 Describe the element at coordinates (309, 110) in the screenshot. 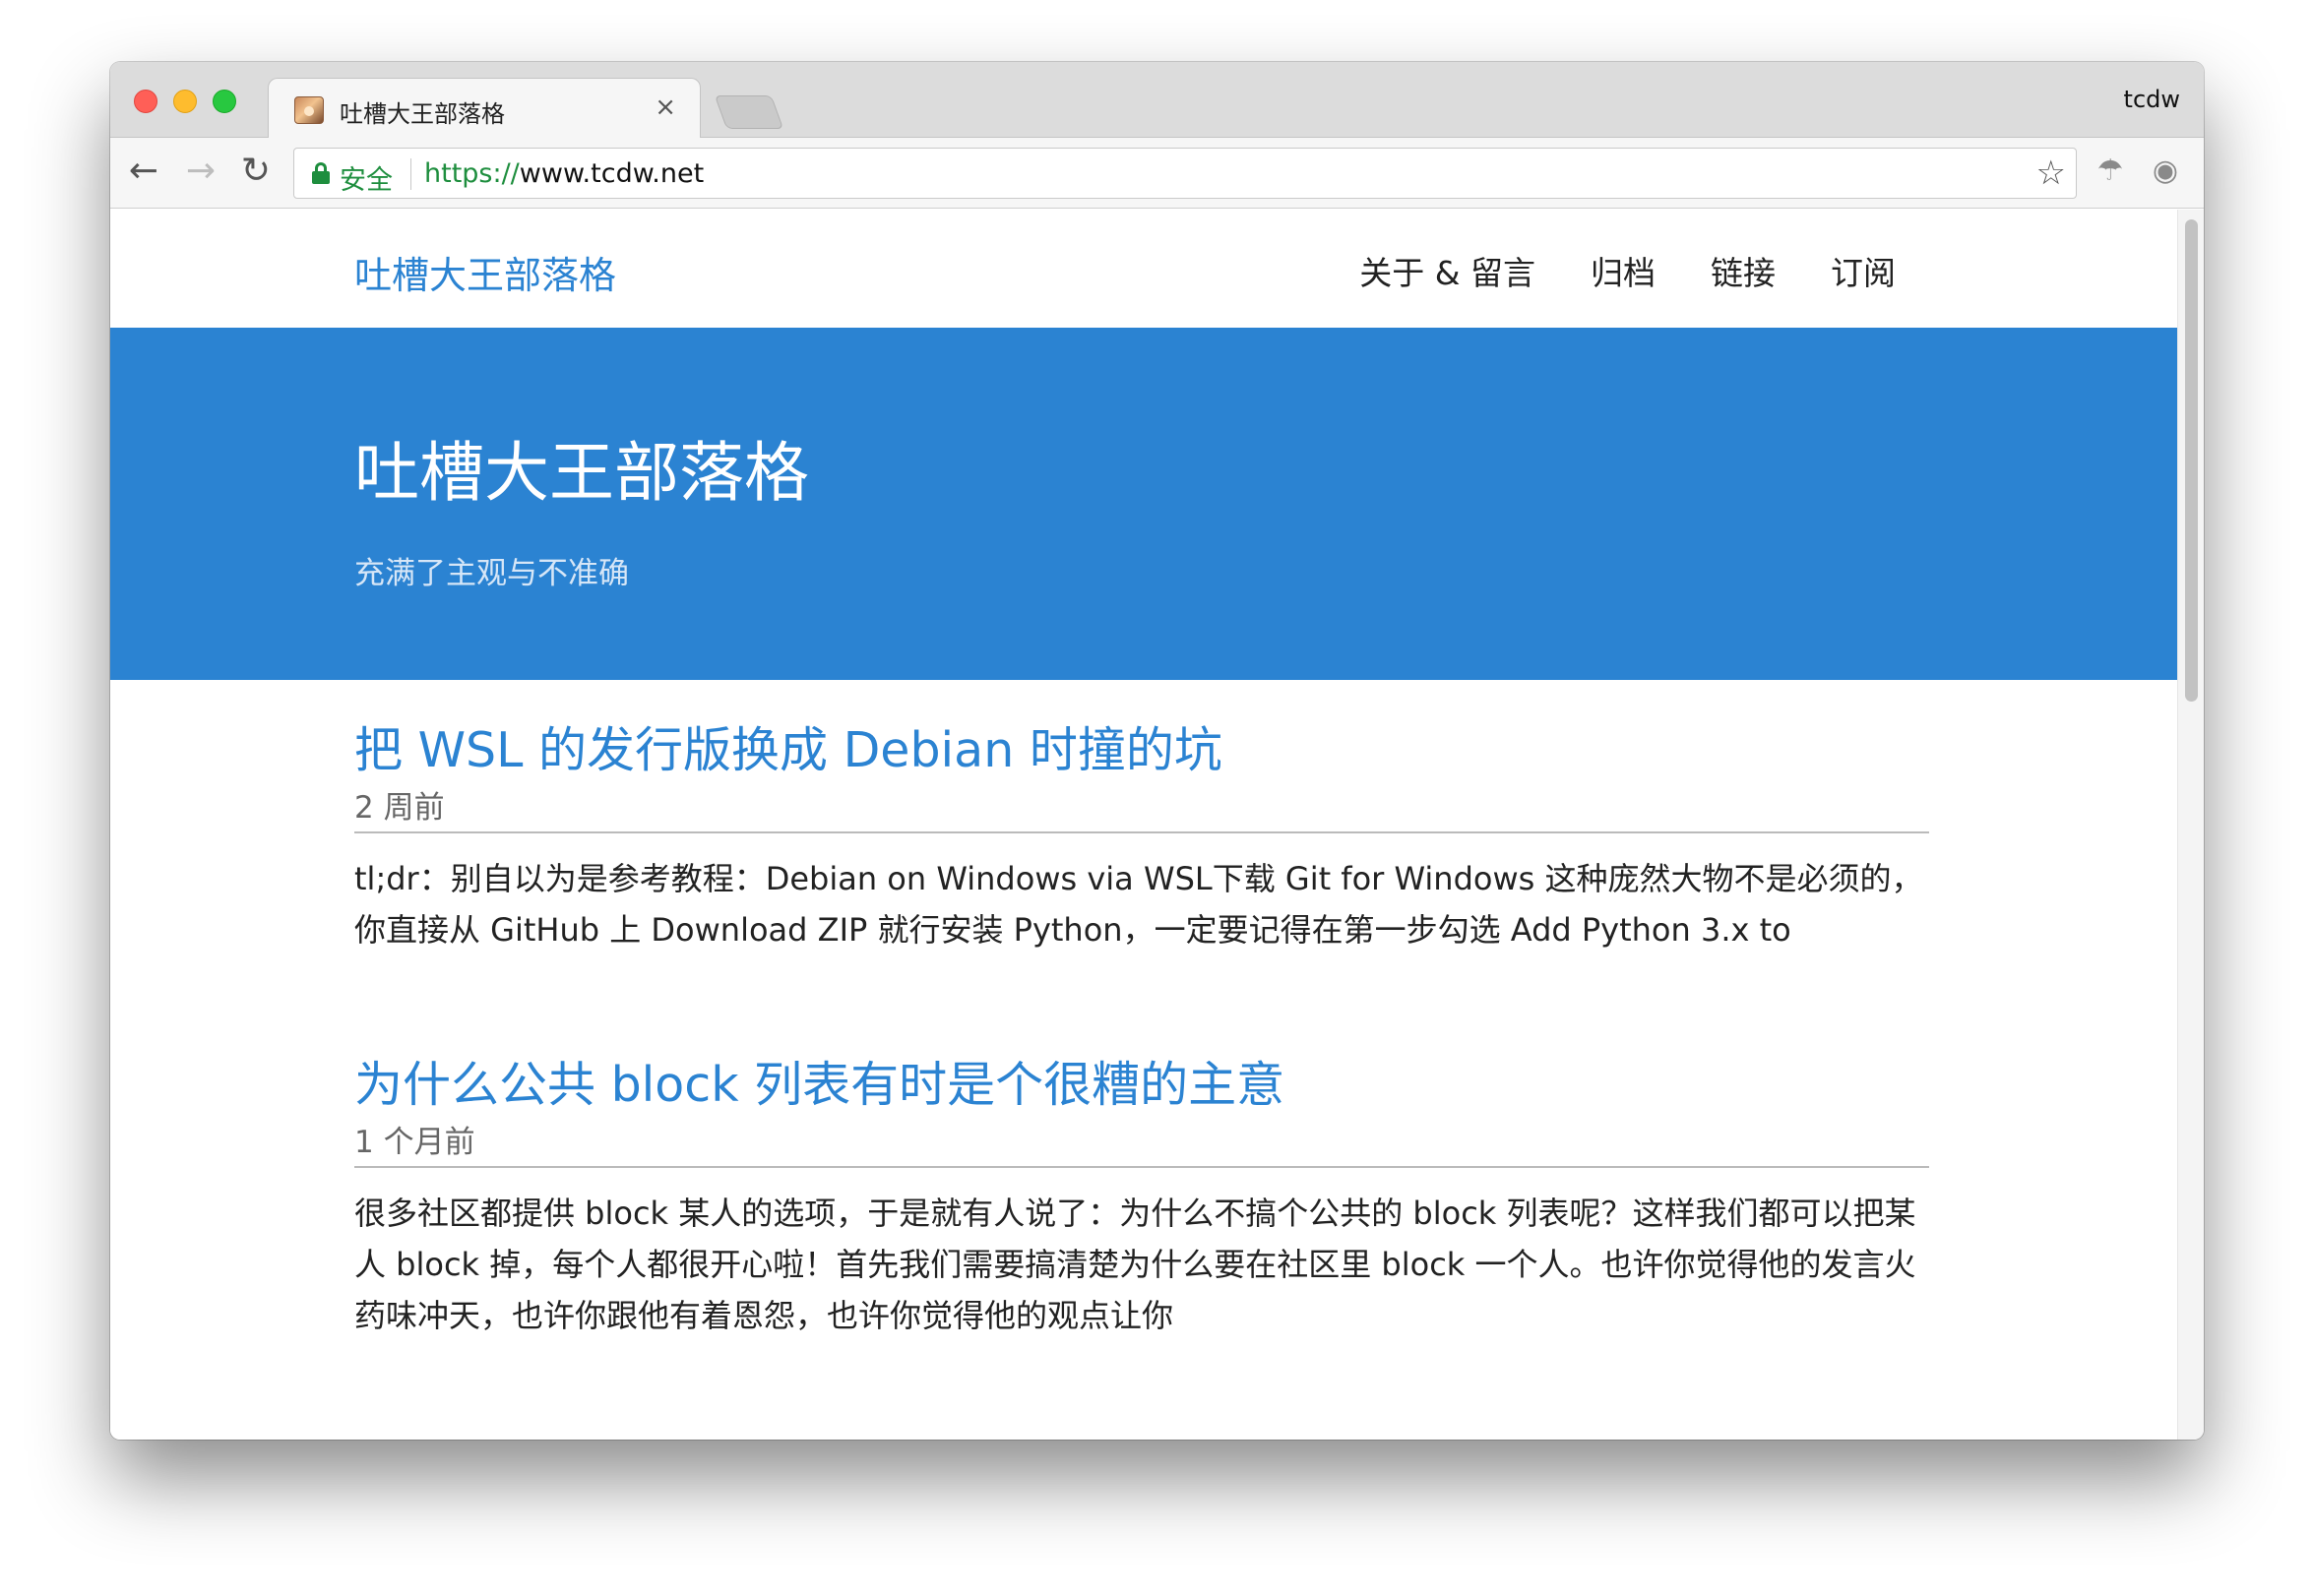

I see `favicon-icon` at that location.